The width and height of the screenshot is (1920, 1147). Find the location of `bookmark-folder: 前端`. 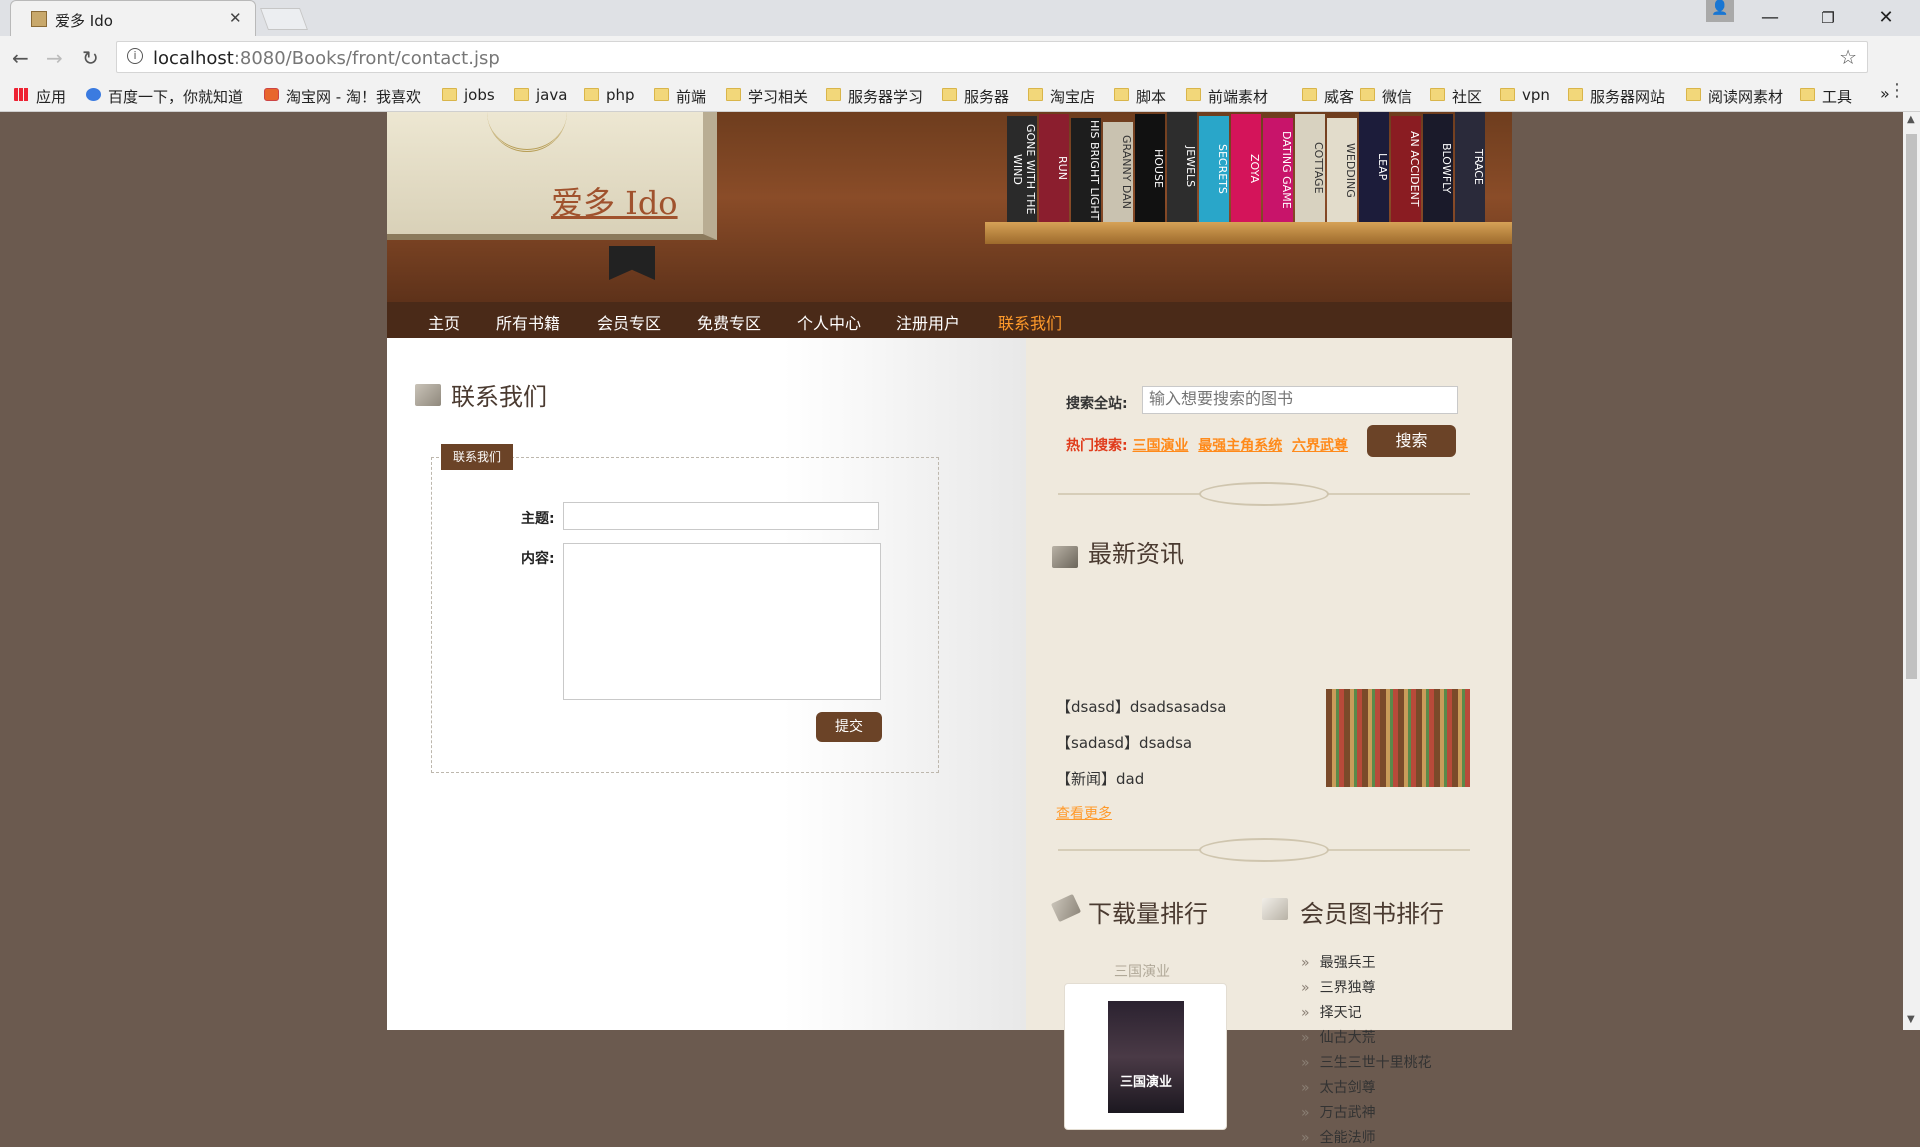

bookmark-folder: 前端 is located at coordinates (680, 96).